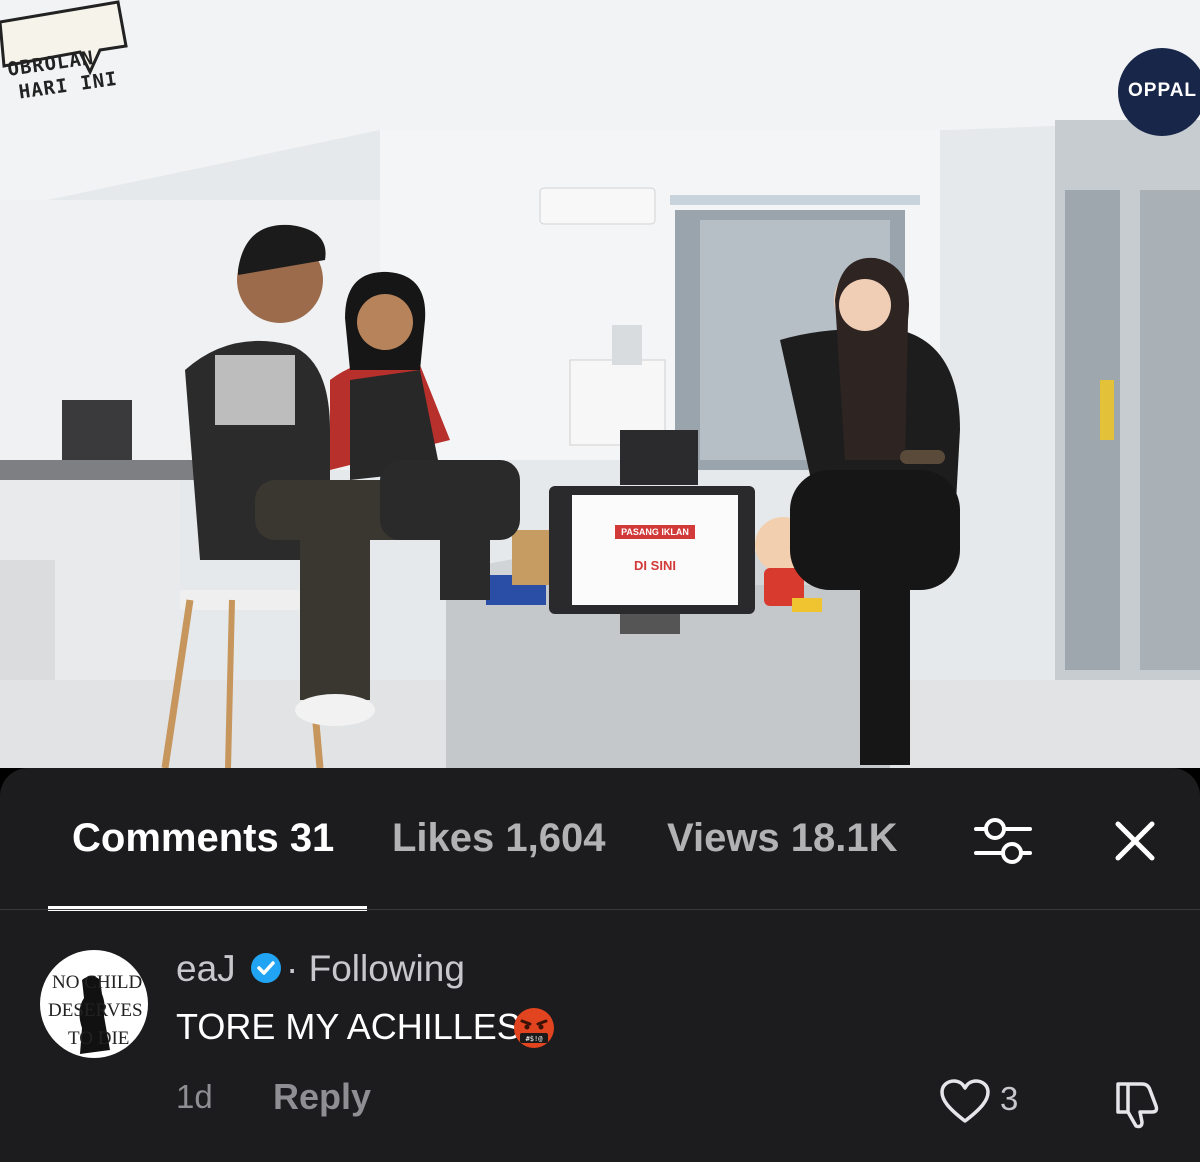 This screenshot has width=1200, height=1162. What do you see at coordinates (1003, 841) in the screenshot?
I see `sliders-icon` at bounding box center [1003, 841].